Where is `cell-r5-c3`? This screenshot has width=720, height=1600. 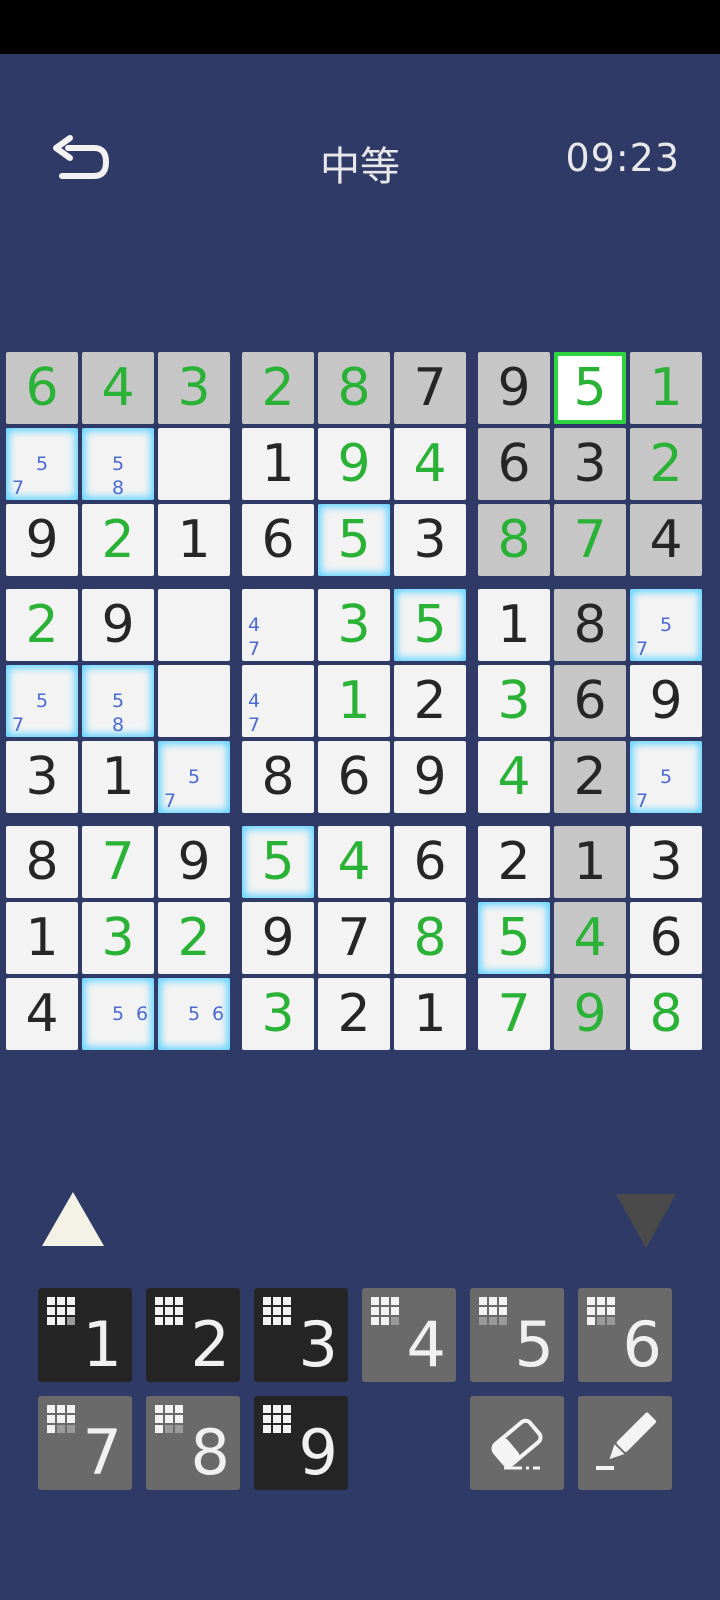 cell-r5-c3 is located at coordinates (194, 701).